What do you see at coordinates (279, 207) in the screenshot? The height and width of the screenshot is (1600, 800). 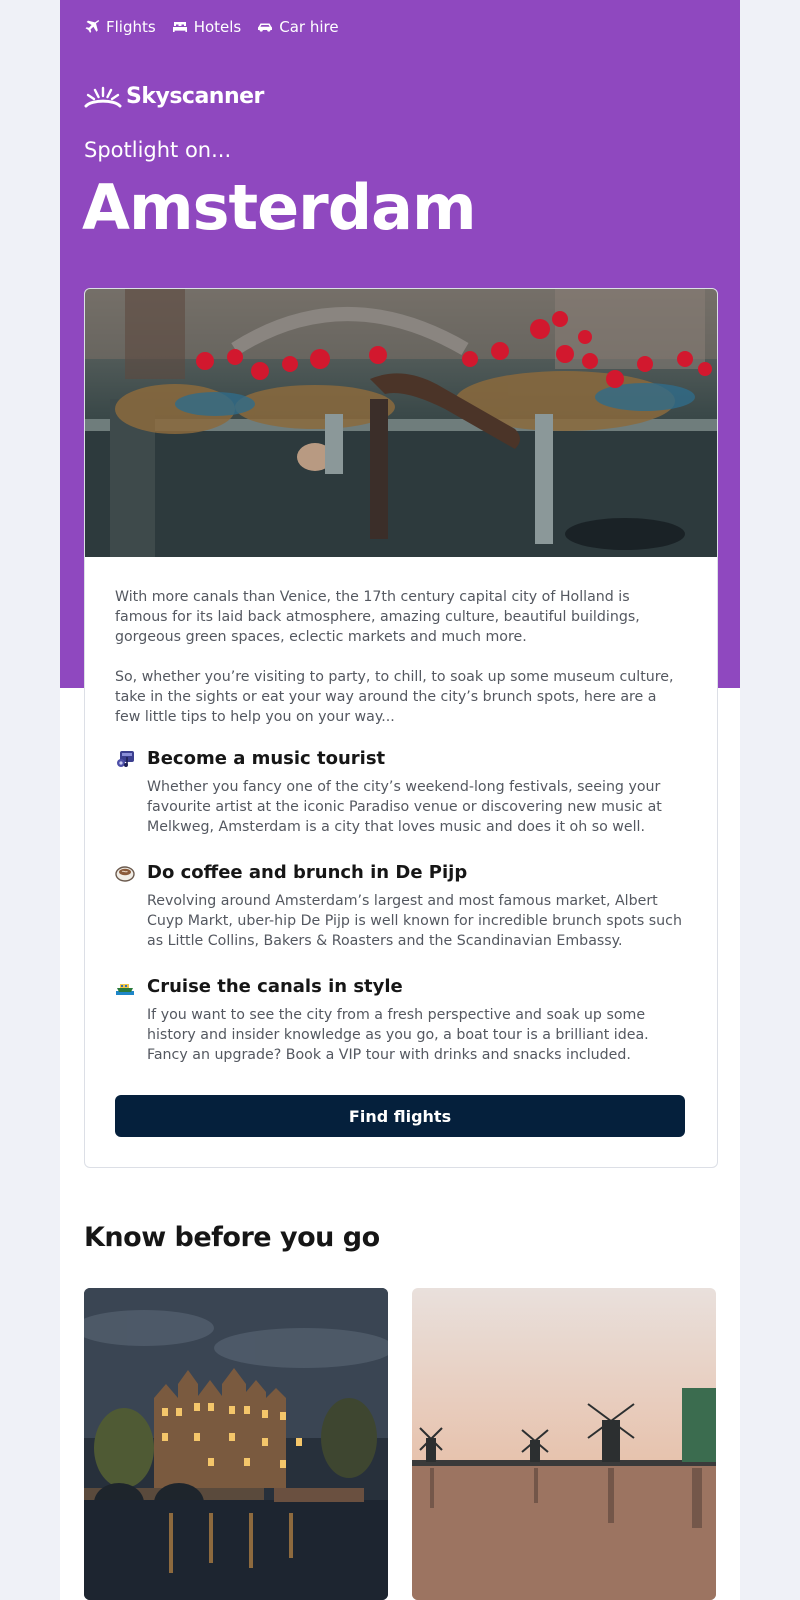 I see `hero-city-title: Amsterdam` at bounding box center [279, 207].